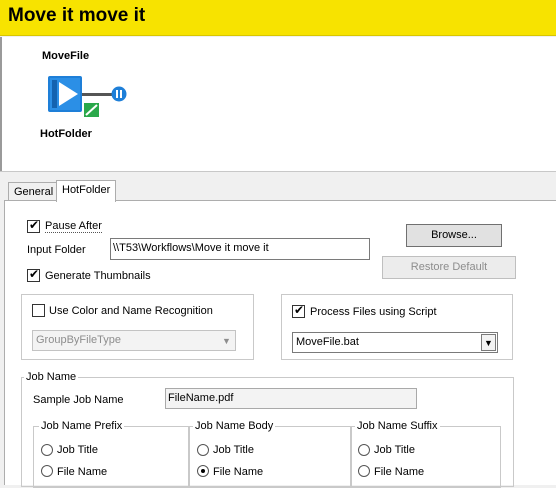 The image size is (556, 488). I want to click on node-top-label: MoveFile, so click(66, 56).